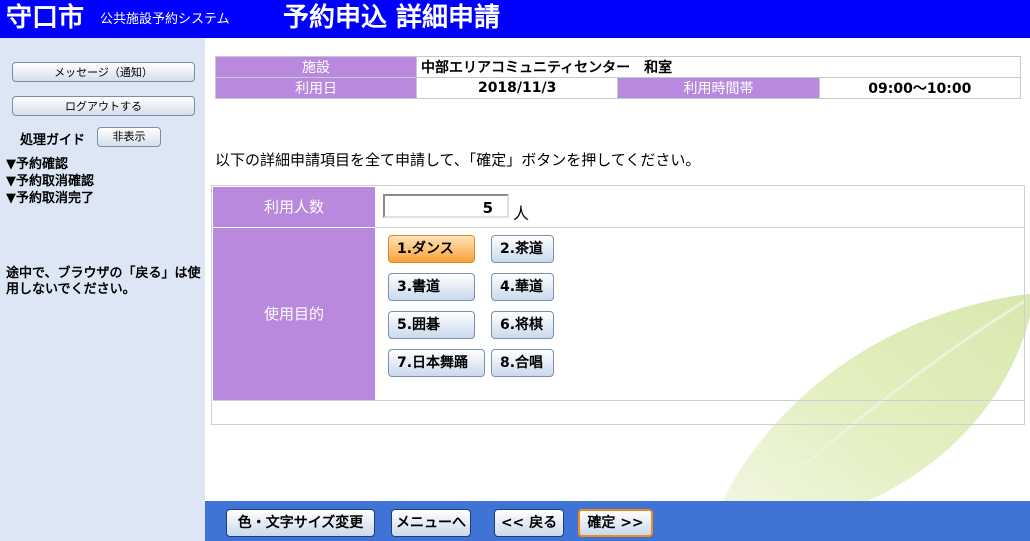 The image size is (1030, 541). What do you see at coordinates (522, 325) in the screenshot?
I see `purpose-shogi-button: 6.将棋` at bounding box center [522, 325].